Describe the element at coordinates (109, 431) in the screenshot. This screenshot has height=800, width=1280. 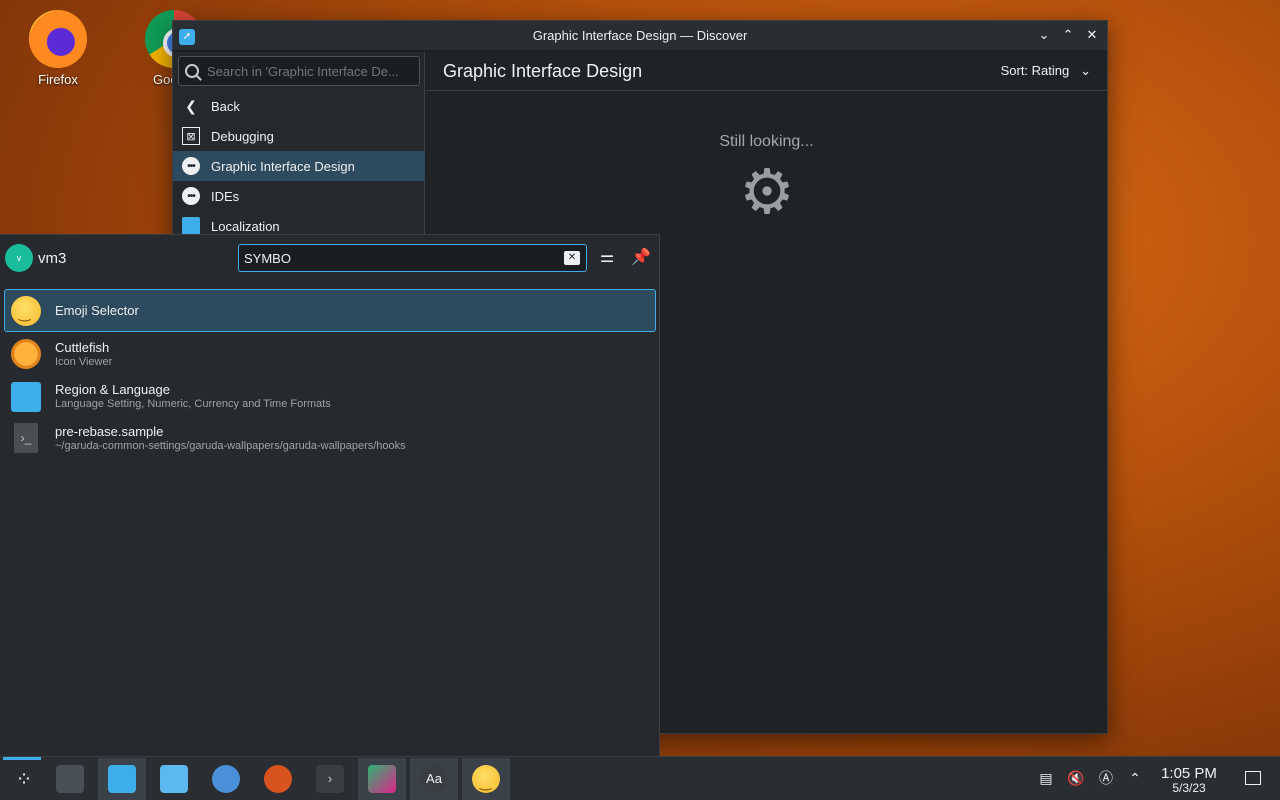
I see `result-name: pre-rebase.sample` at that location.